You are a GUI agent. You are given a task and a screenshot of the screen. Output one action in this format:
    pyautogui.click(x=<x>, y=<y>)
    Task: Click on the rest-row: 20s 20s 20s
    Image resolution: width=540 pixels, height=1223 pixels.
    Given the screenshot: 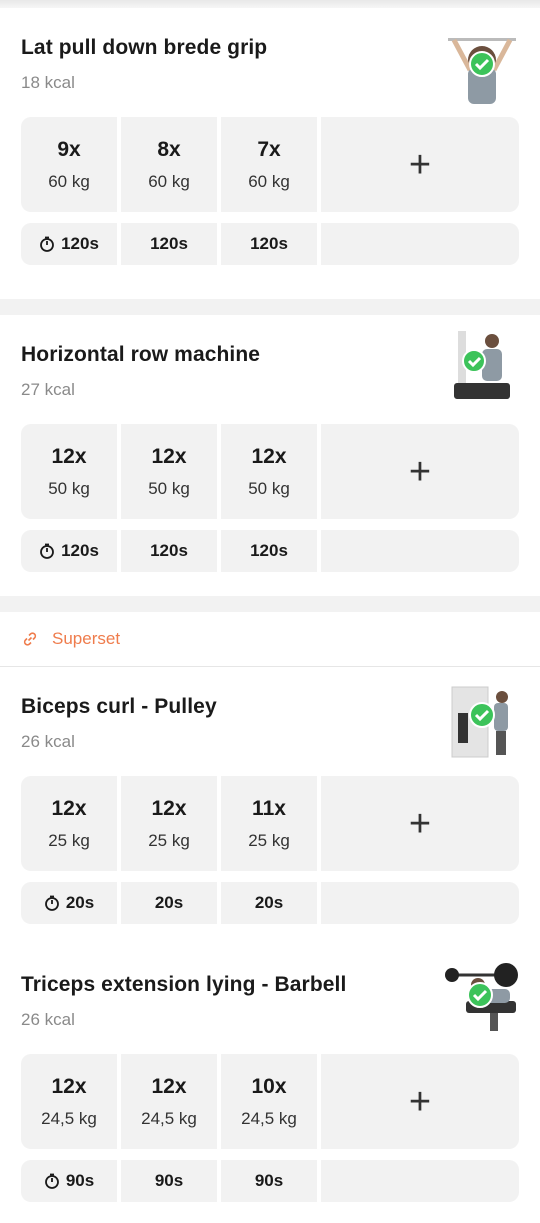 What is the action you would take?
    pyautogui.click(x=270, y=903)
    